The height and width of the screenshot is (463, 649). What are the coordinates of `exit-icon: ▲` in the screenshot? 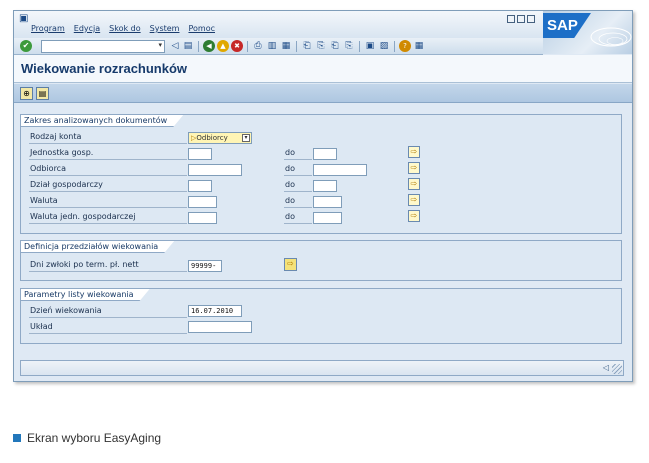 It's located at (223, 46).